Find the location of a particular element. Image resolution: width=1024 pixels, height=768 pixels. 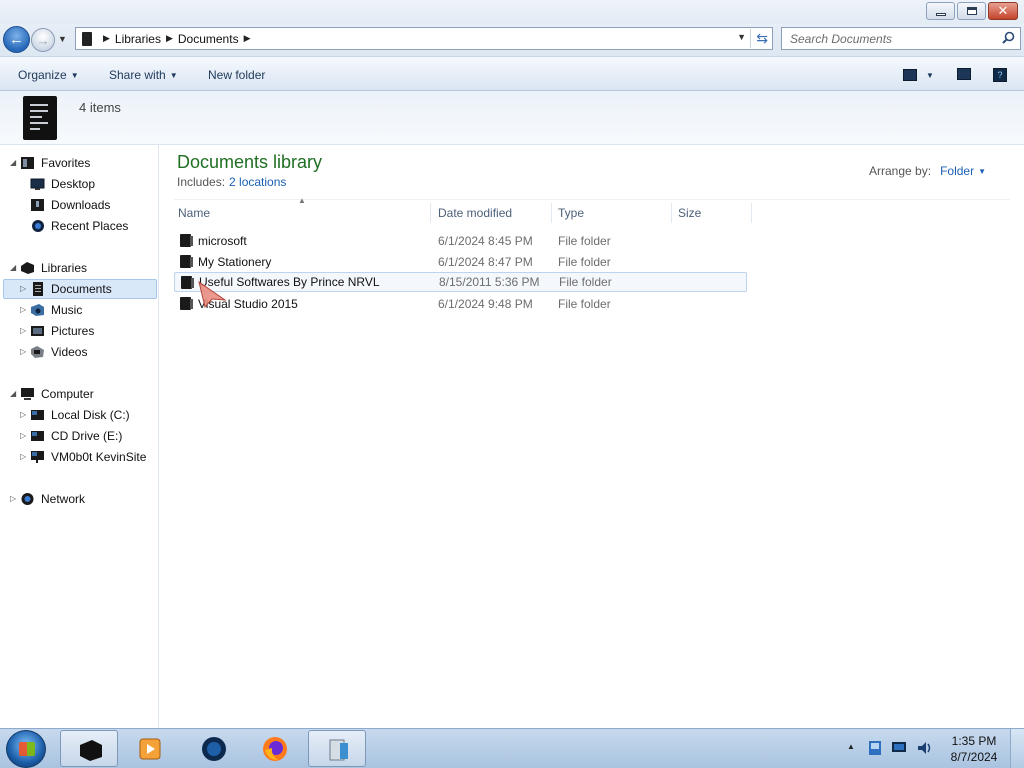

arrange-by-dropdown: Folder ▼ is located at coordinates (963, 171).